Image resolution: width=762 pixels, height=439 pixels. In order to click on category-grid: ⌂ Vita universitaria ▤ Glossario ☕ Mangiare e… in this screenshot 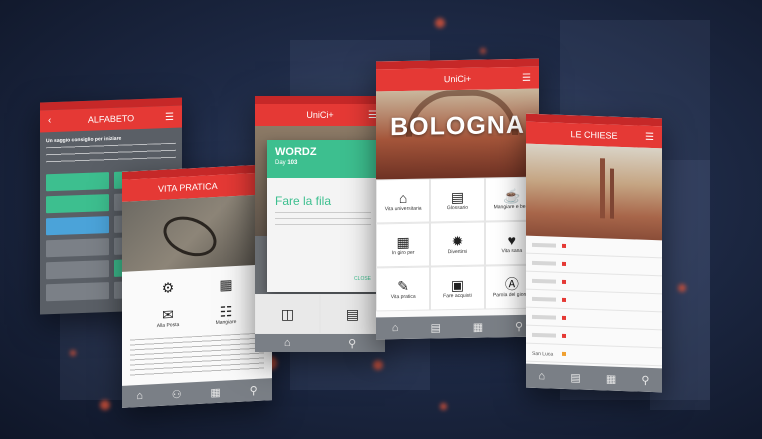, I will do `click(457, 244)`.